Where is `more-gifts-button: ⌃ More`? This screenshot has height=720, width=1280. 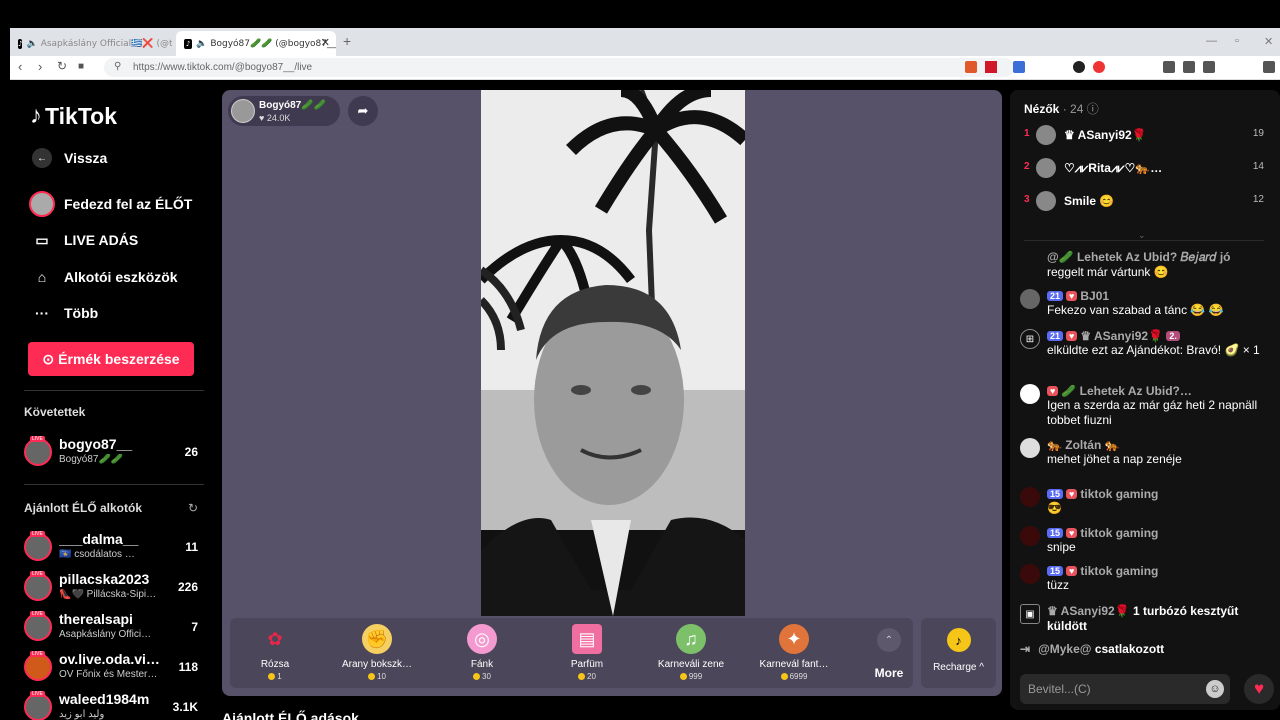 more-gifts-button: ⌃ More is located at coordinates (889, 654).